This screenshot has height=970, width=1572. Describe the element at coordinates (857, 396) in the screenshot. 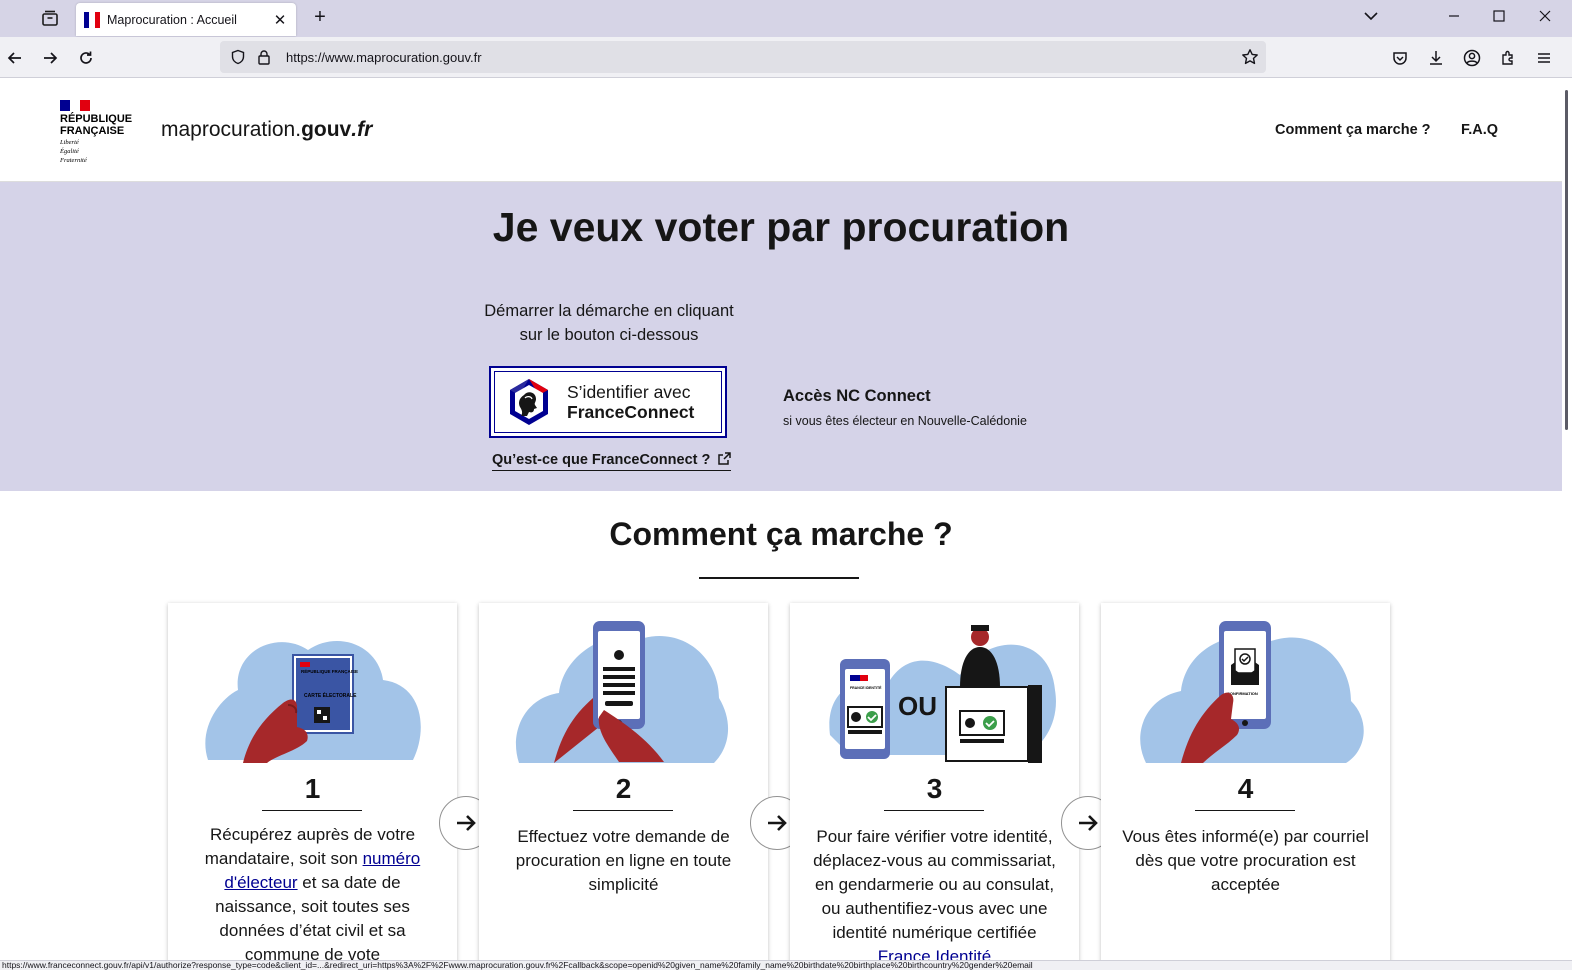

I see `nc-connect-link: Accès NC Connect` at that location.